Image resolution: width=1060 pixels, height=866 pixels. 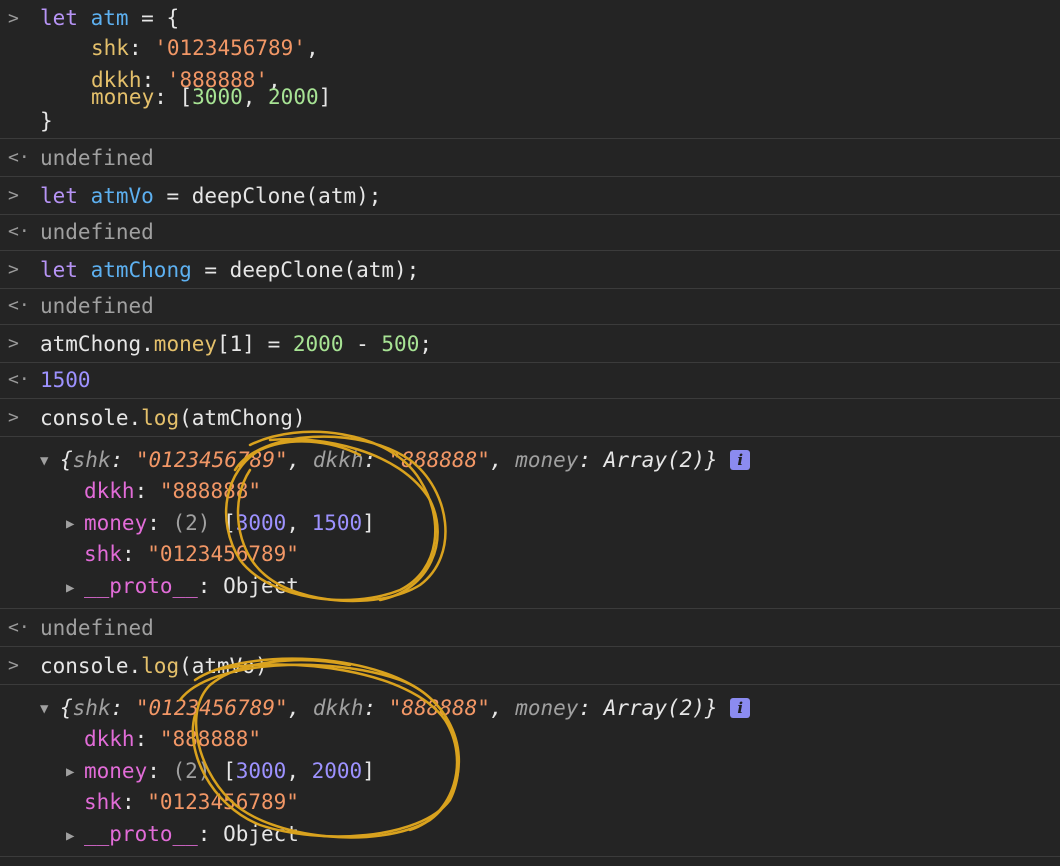 What do you see at coordinates (229, 523) in the screenshot?
I see `object-property: money: (2) [3000, 1500]` at bounding box center [229, 523].